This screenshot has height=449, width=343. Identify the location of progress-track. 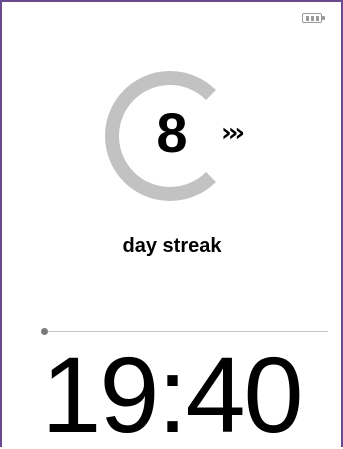
(187, 331).